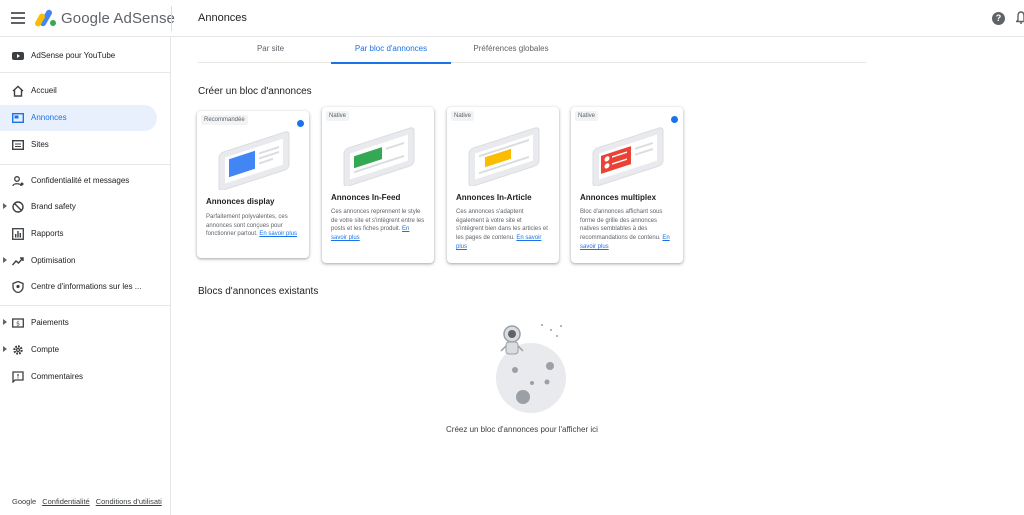 Image resolution: width=1024 pixels, height=515 pixels. What do you see at coordinates (224, 120) in the screenshot?
I see `recommended-badge: Recommandée` at bounding box center [224, 120].